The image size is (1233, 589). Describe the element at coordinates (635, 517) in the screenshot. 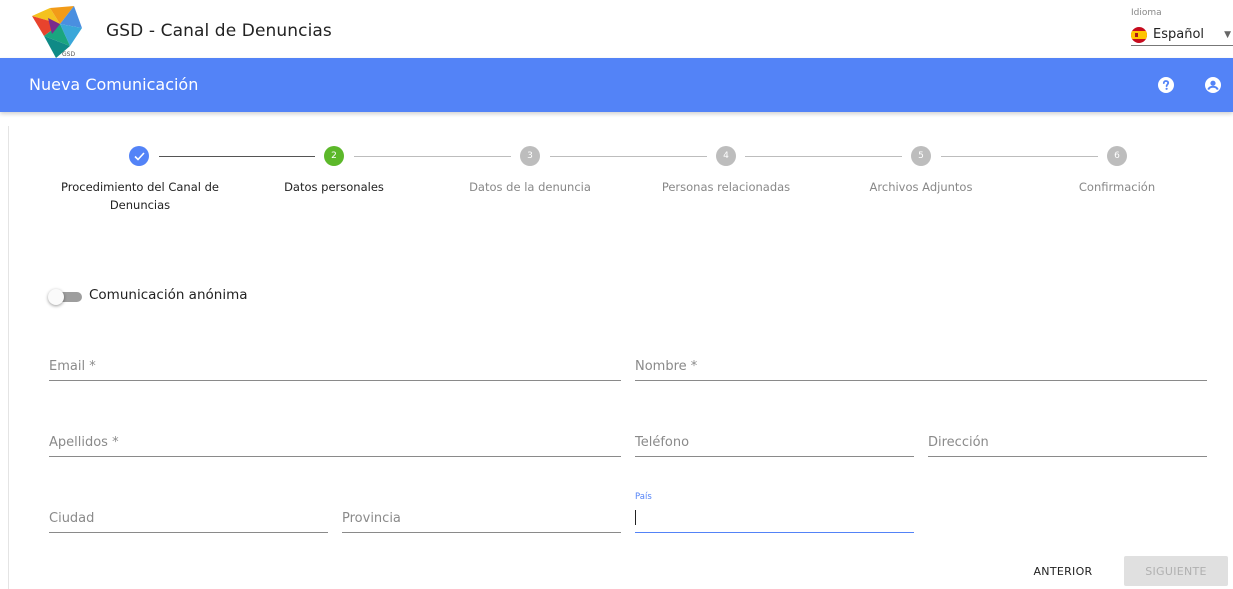

I see `text-cursor` at that location.